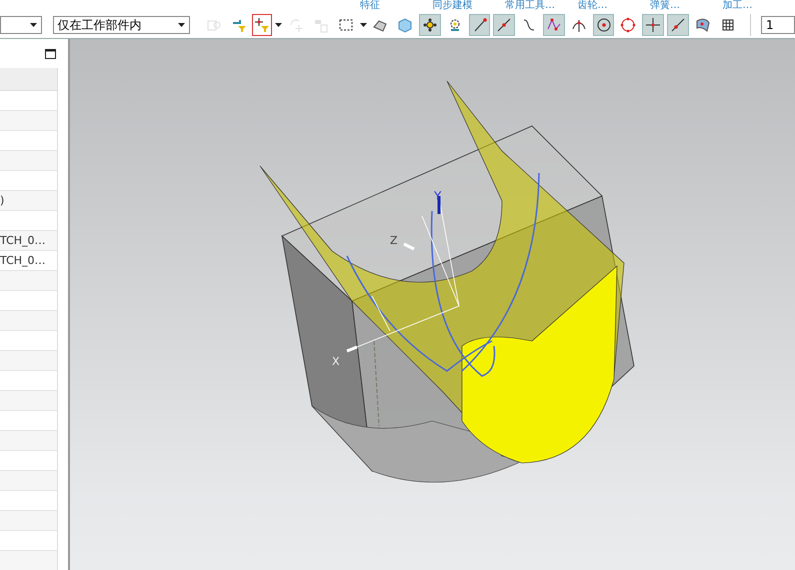 The image size is (795, 570). I want to click on arc-center-icon, so click(604, 25).